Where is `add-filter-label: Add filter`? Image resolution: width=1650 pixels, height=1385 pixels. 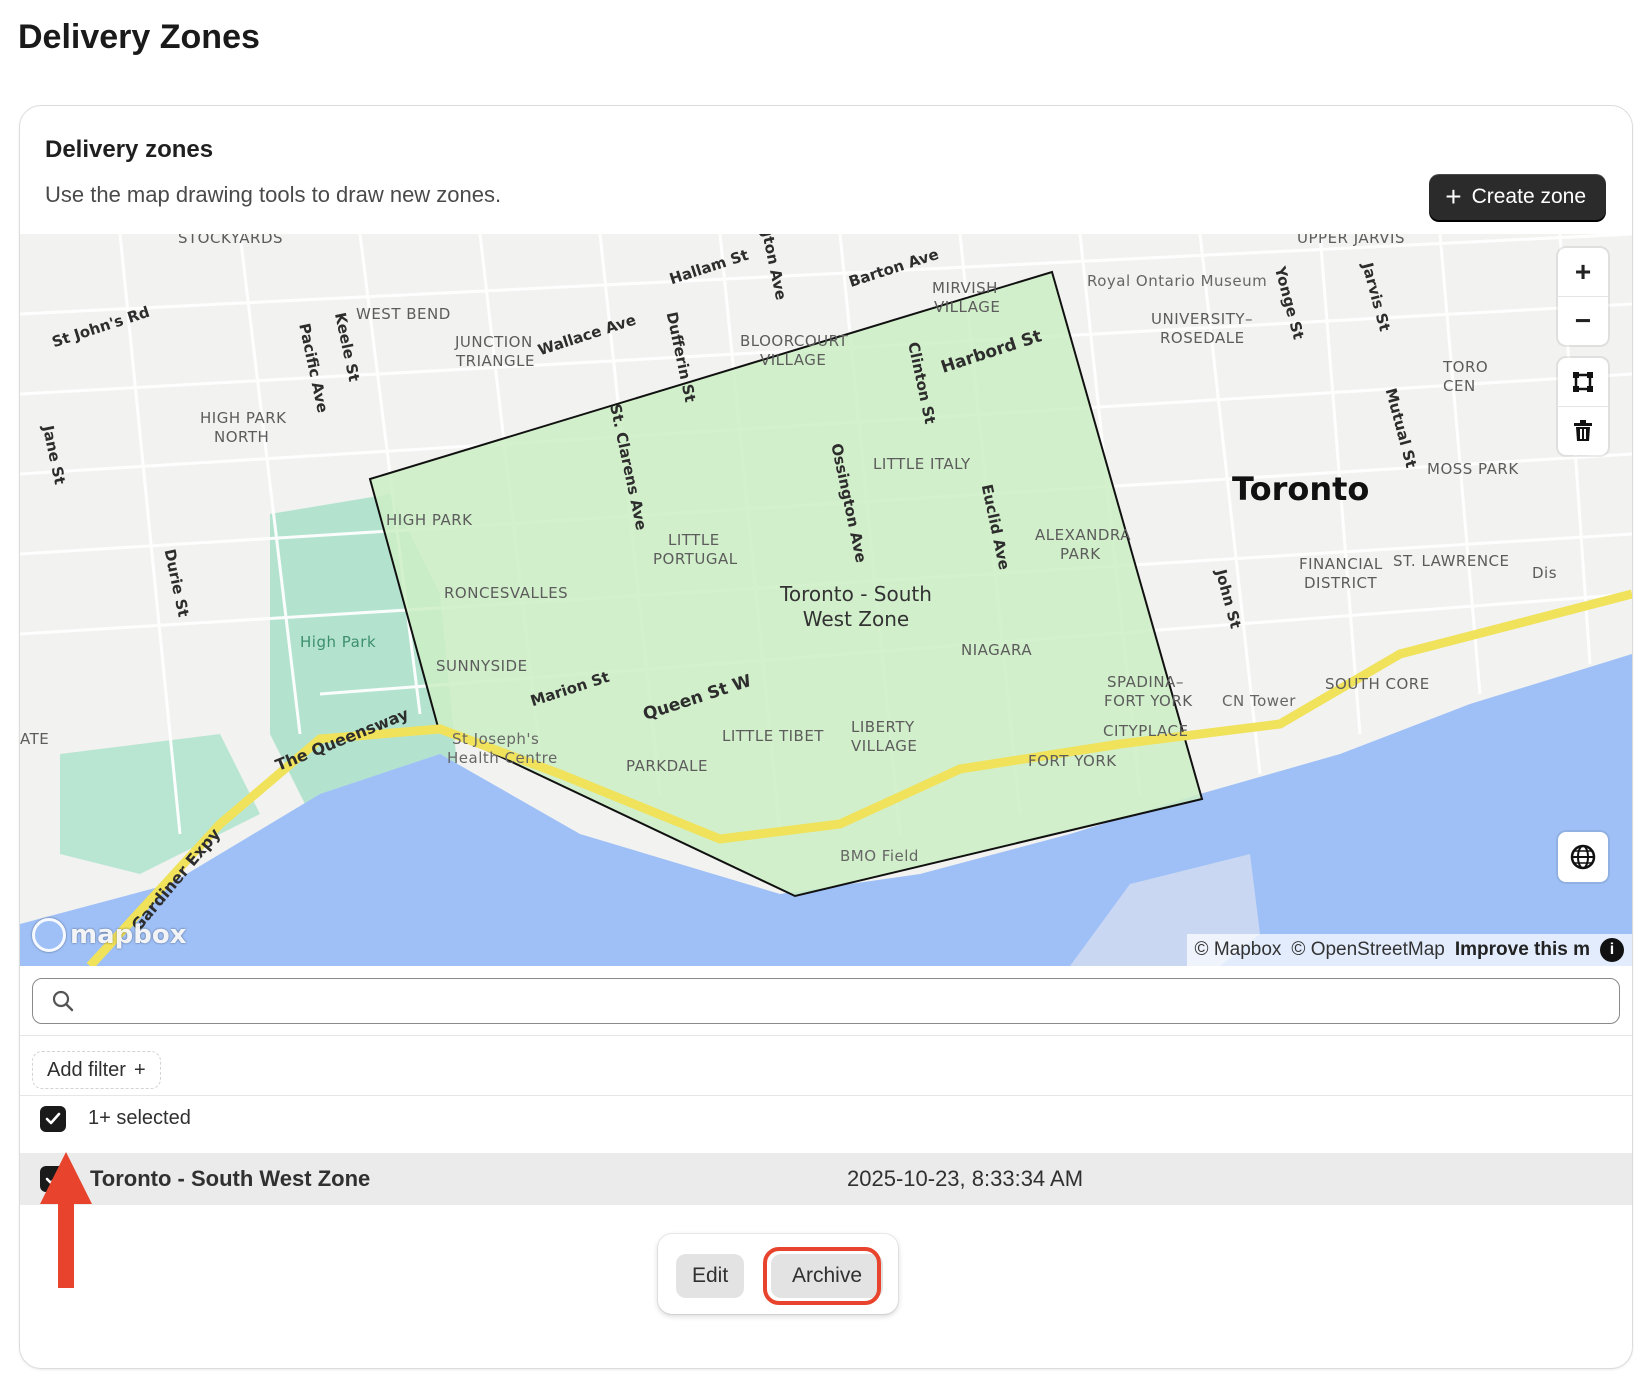 add-filter-label: Add filter is located at coordinates (86, 1069).